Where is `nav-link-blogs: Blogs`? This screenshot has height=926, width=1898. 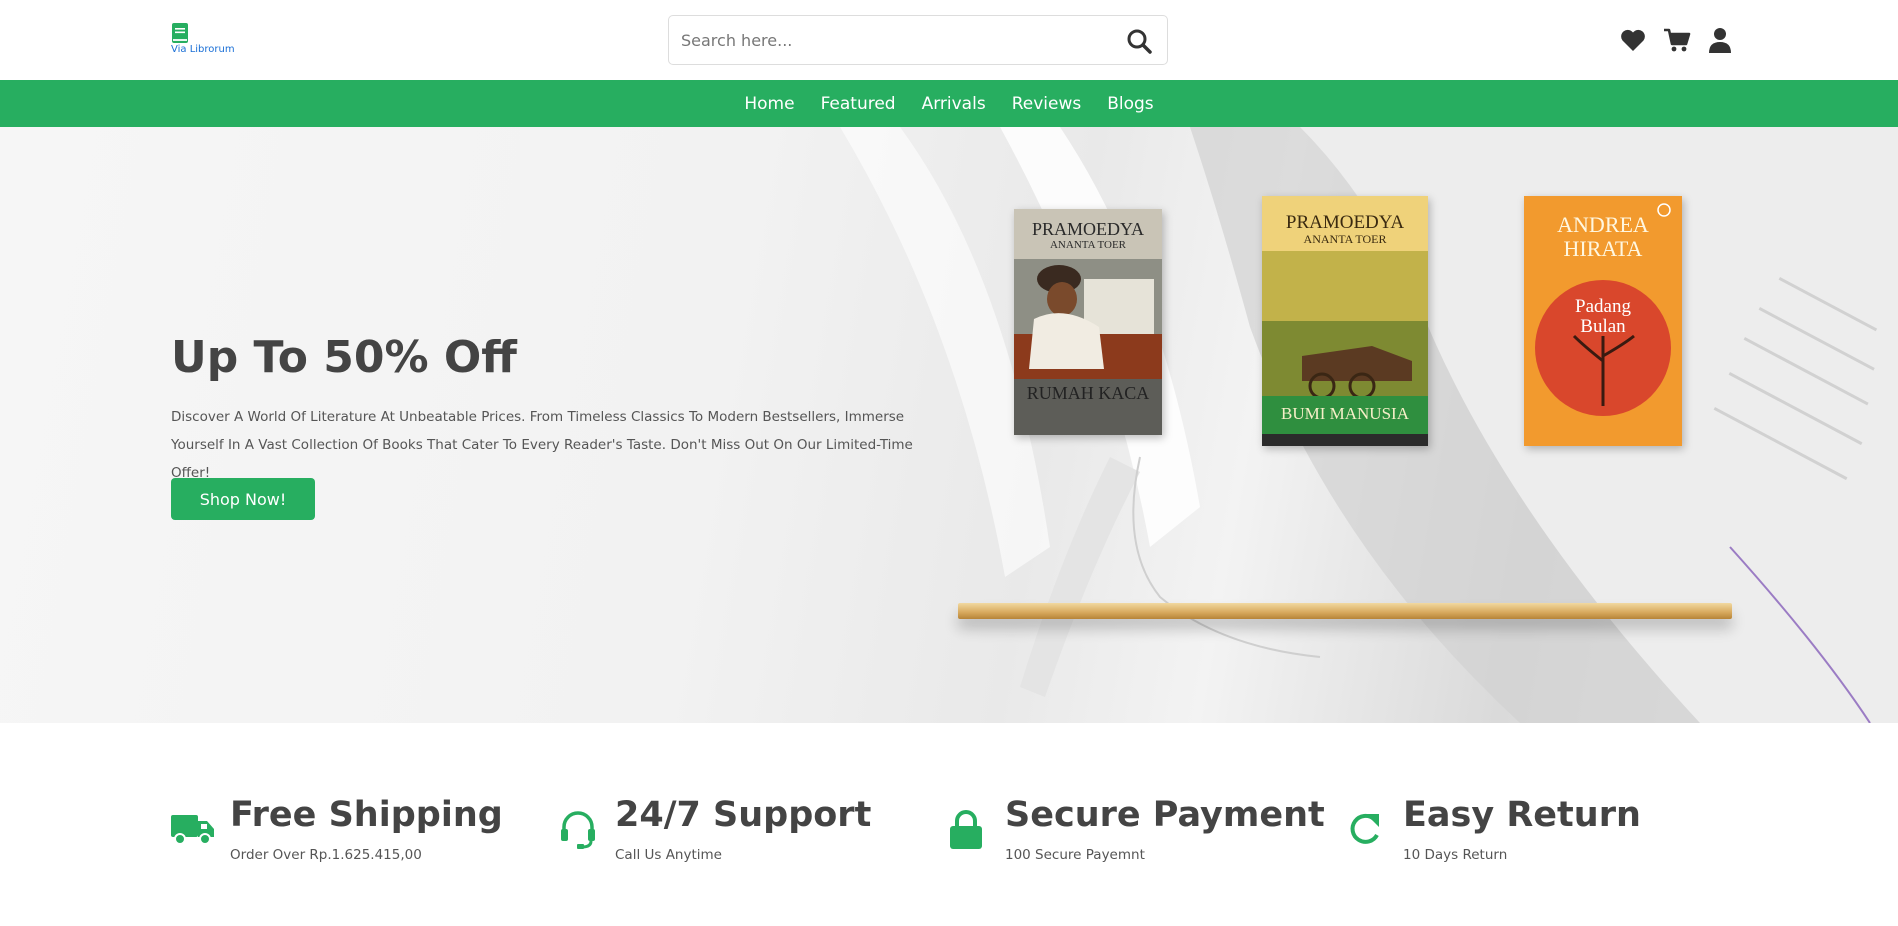
nav-link-blogs: Blogs is located at coordinates (1130, 104).